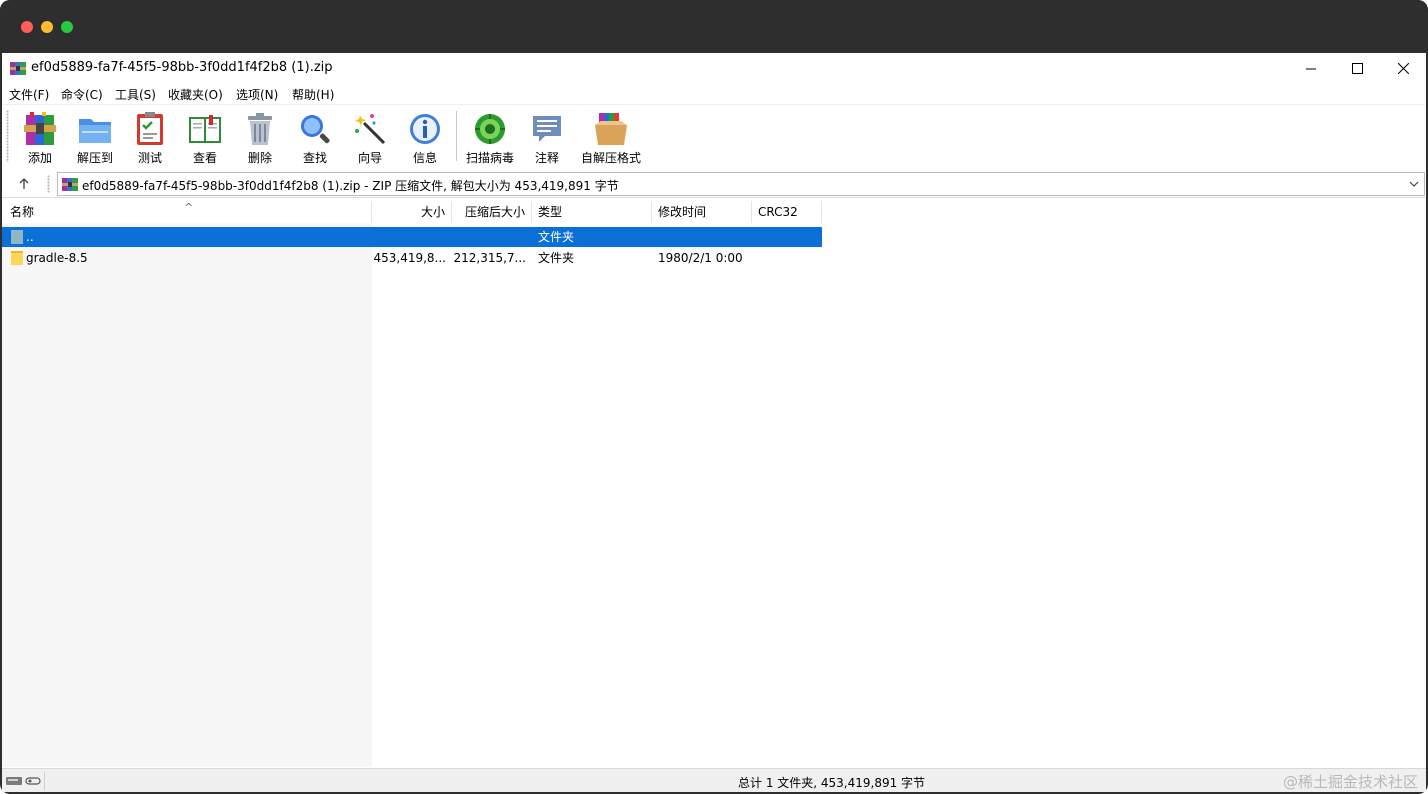 This screenshot has width=1428, height=794. I want to click on test-label: 测试, so click(149, 158).